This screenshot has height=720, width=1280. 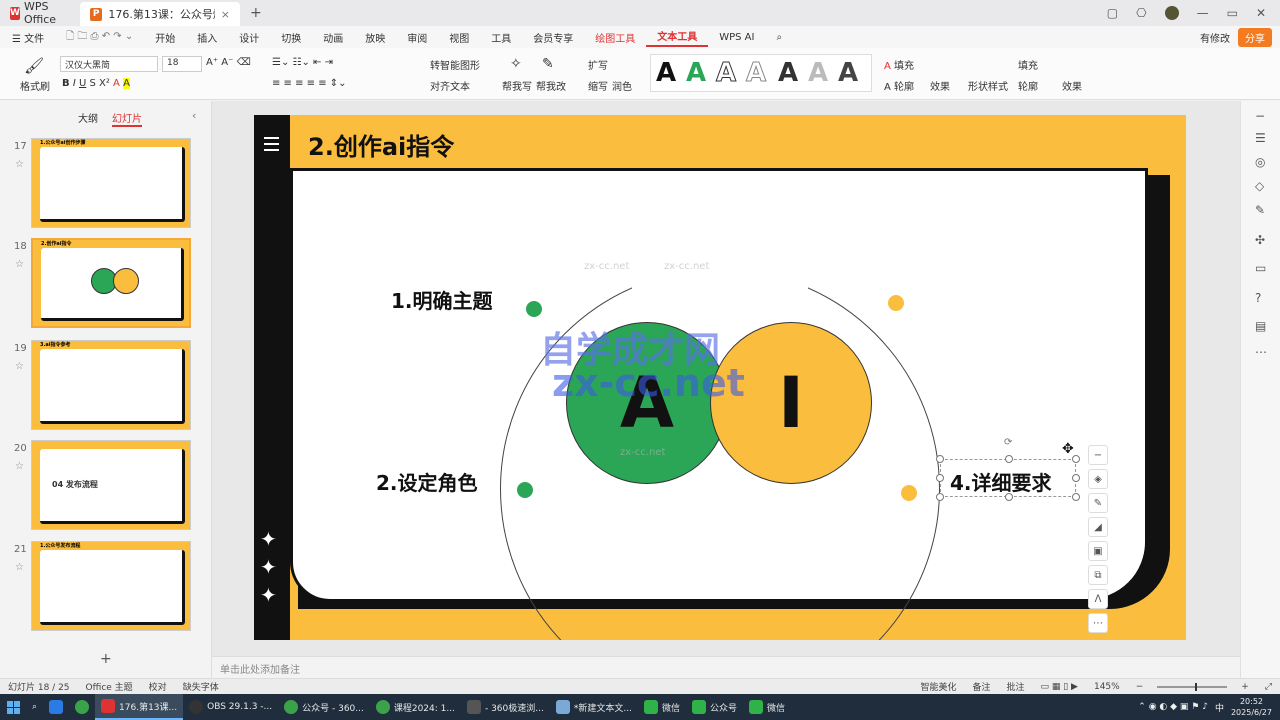 I want to click on shape-outline-button: 轮廓, so click(x=1028, y=85).